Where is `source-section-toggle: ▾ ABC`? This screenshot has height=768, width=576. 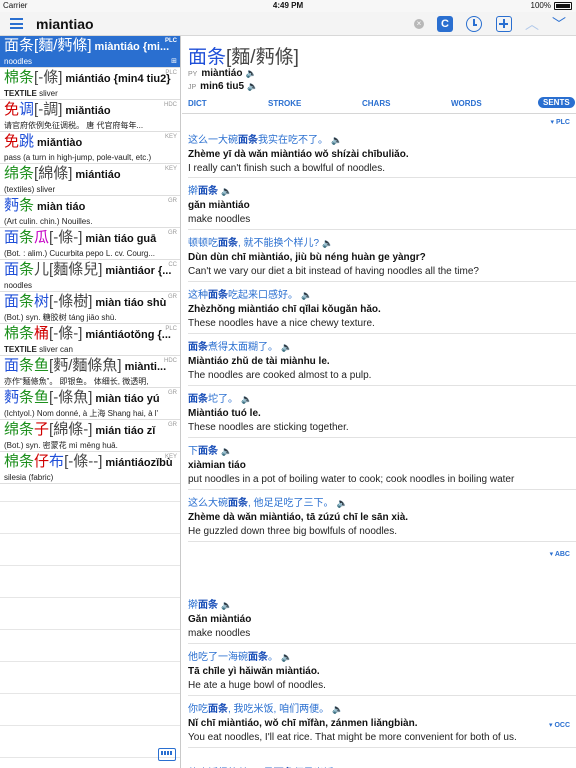
source-section-toggle: ▾ ABC is located at coordinates (560, 554).